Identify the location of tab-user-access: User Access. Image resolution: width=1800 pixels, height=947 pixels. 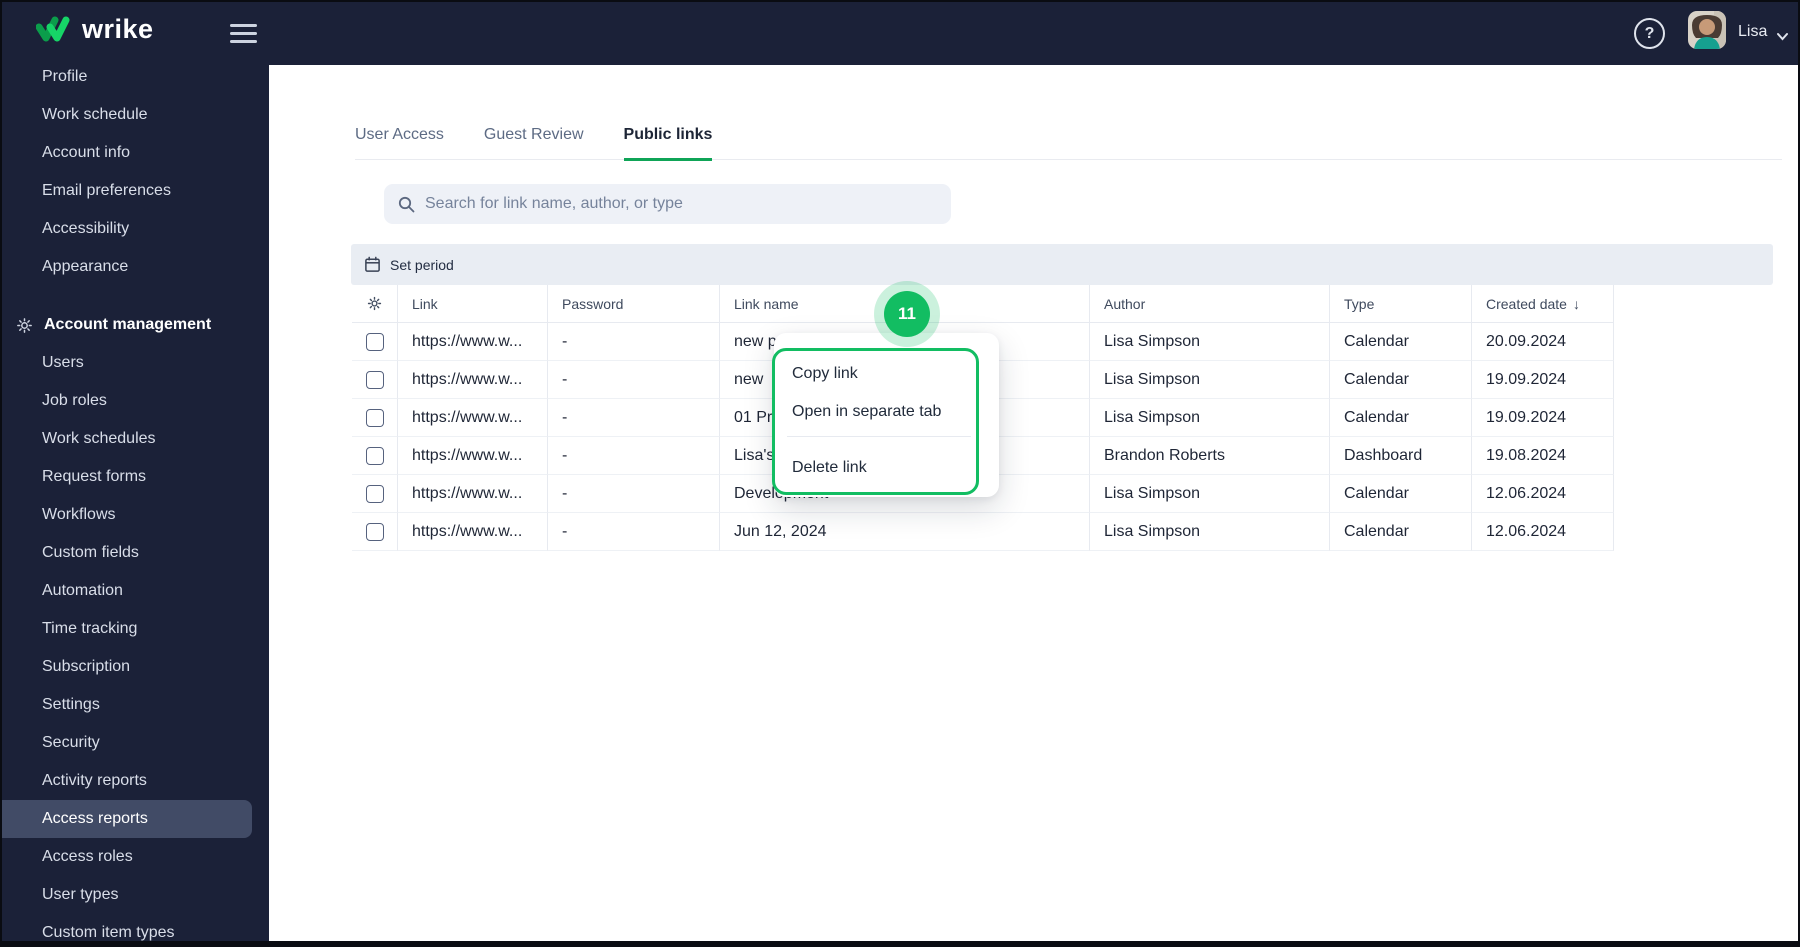
(399, 142).